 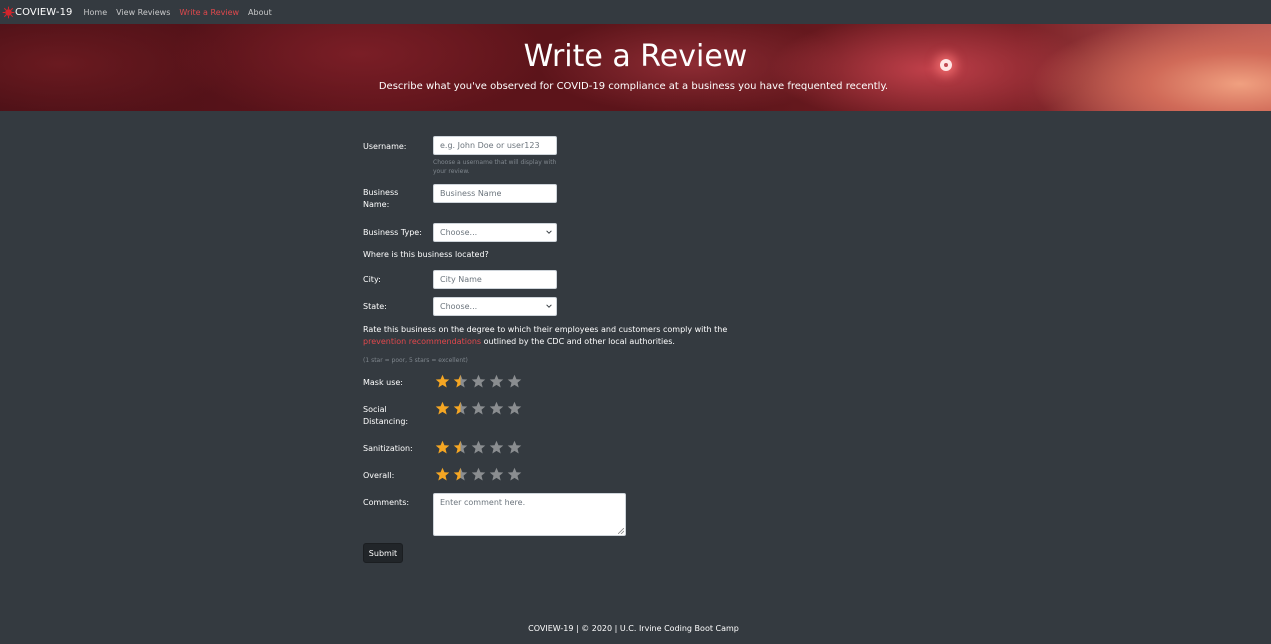 What do you see at coordinates (621, 531) in the screenshot?
I see `resize-handle-icon` at bounding box center [621, 531].